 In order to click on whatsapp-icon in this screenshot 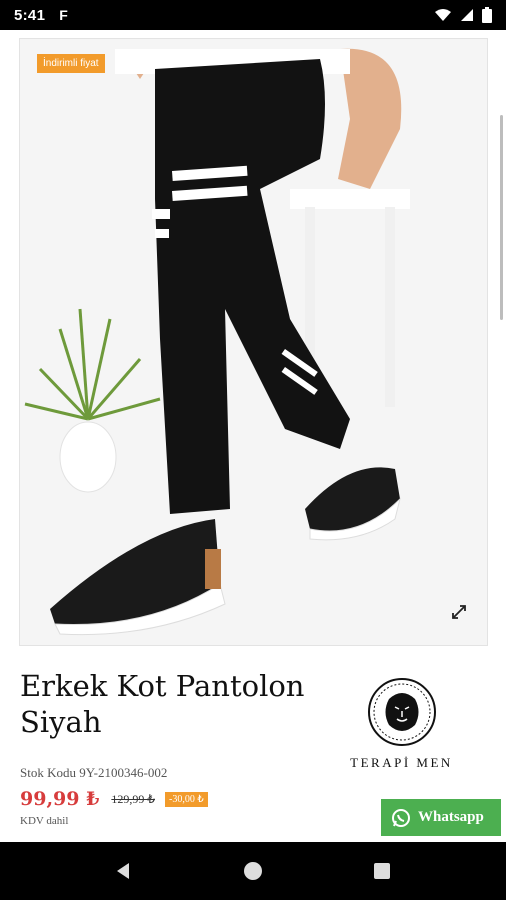, I will do `click(401, 817)`.